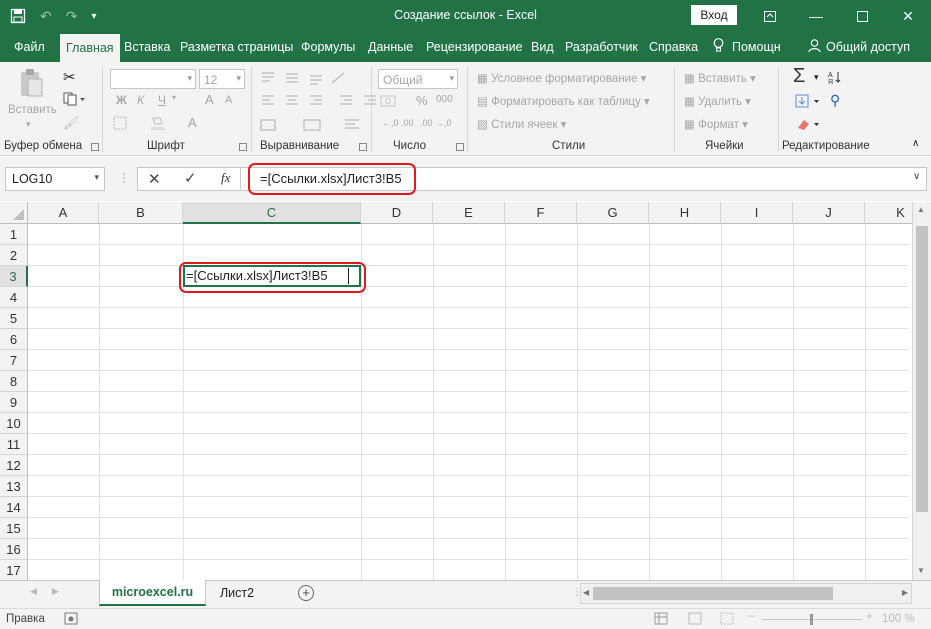 Image resolution: width=931 pixels, height=629 pixels. I want to click on row-header-11: 11, so click(14, 444).